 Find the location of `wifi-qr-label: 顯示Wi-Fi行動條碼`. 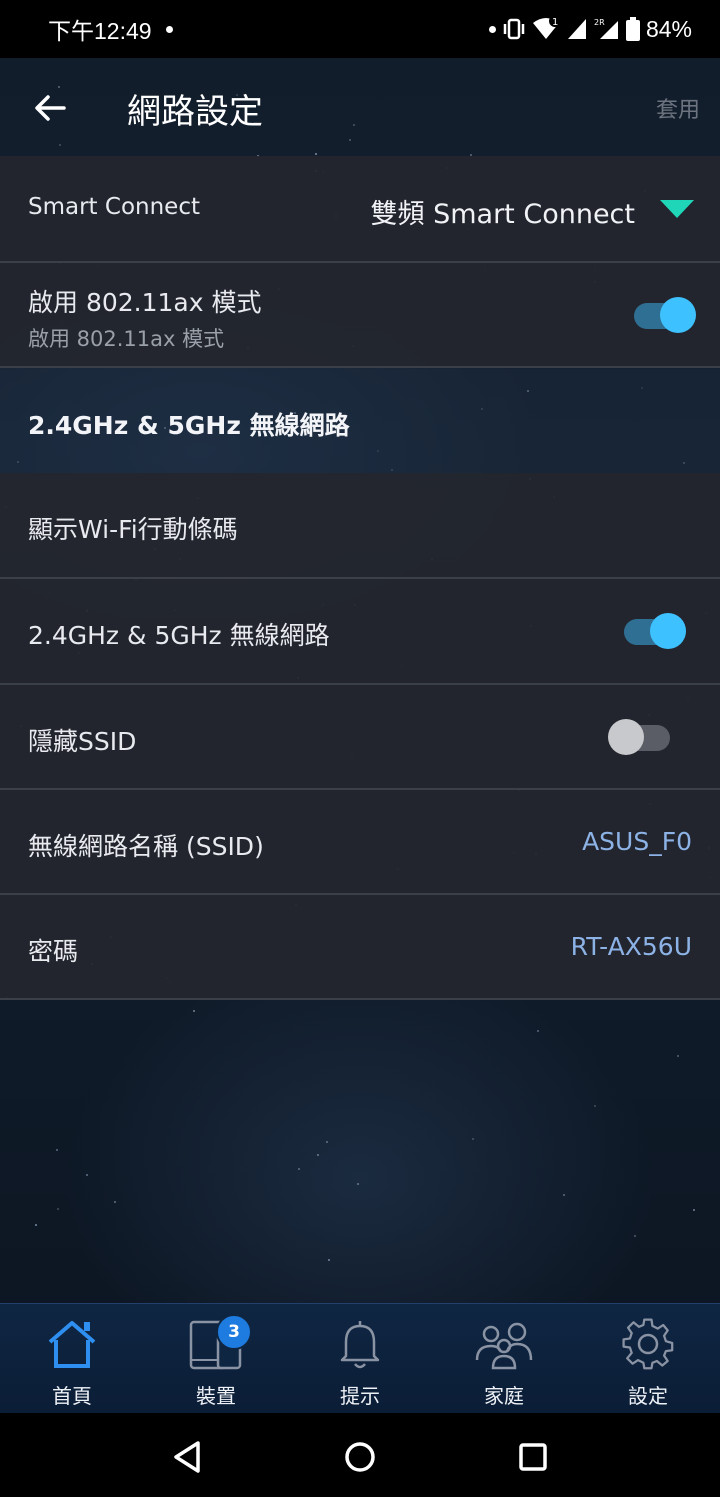

wifi-qr-label: 顯示Wi-Fi行動條碼 is located at coordinates (133, 529).